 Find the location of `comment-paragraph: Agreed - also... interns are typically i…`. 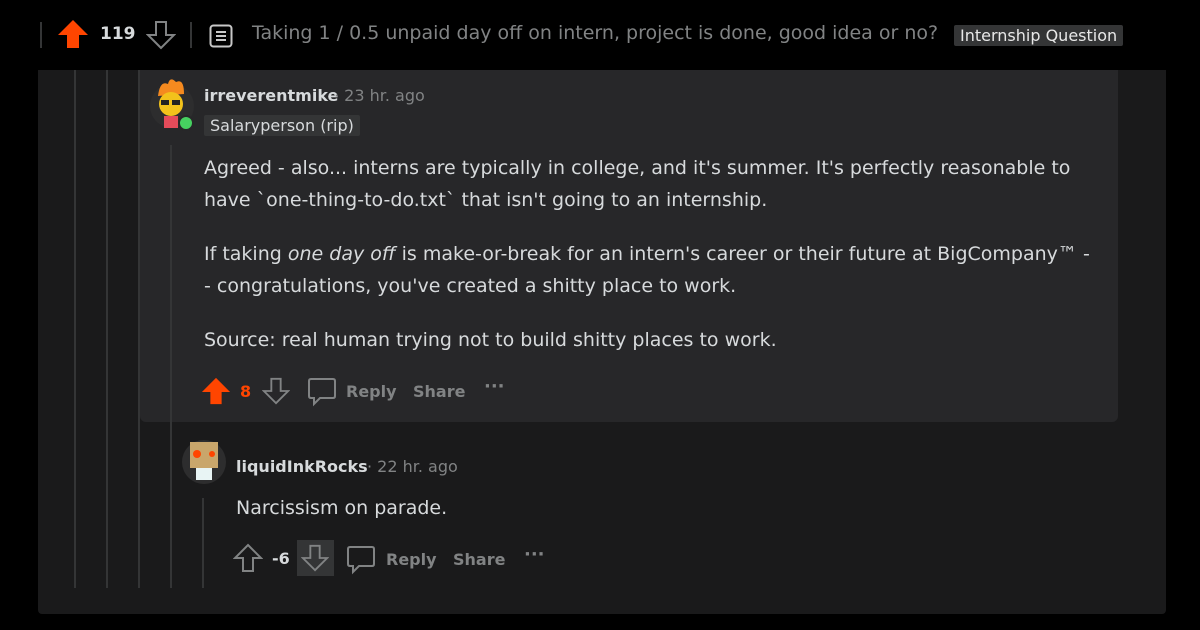

comment-paragraph: Agreed - also... interns are typically i… is located at coordinates (637, 184).